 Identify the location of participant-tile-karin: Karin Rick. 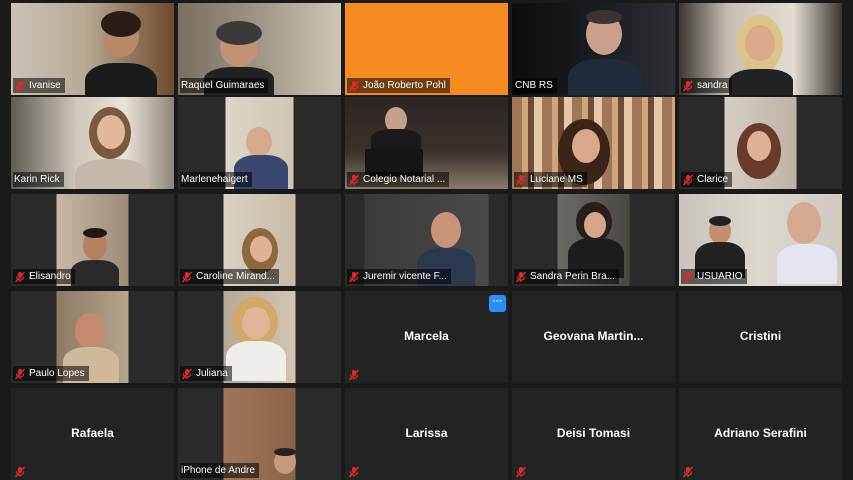
(92, 143).